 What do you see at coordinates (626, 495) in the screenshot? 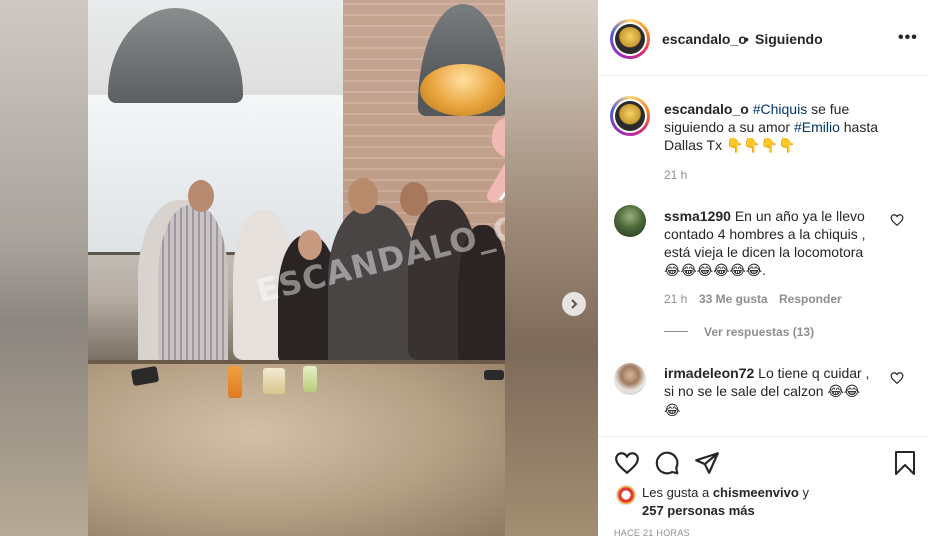
I see `liker-avatar` at bounding box center [626, 495].